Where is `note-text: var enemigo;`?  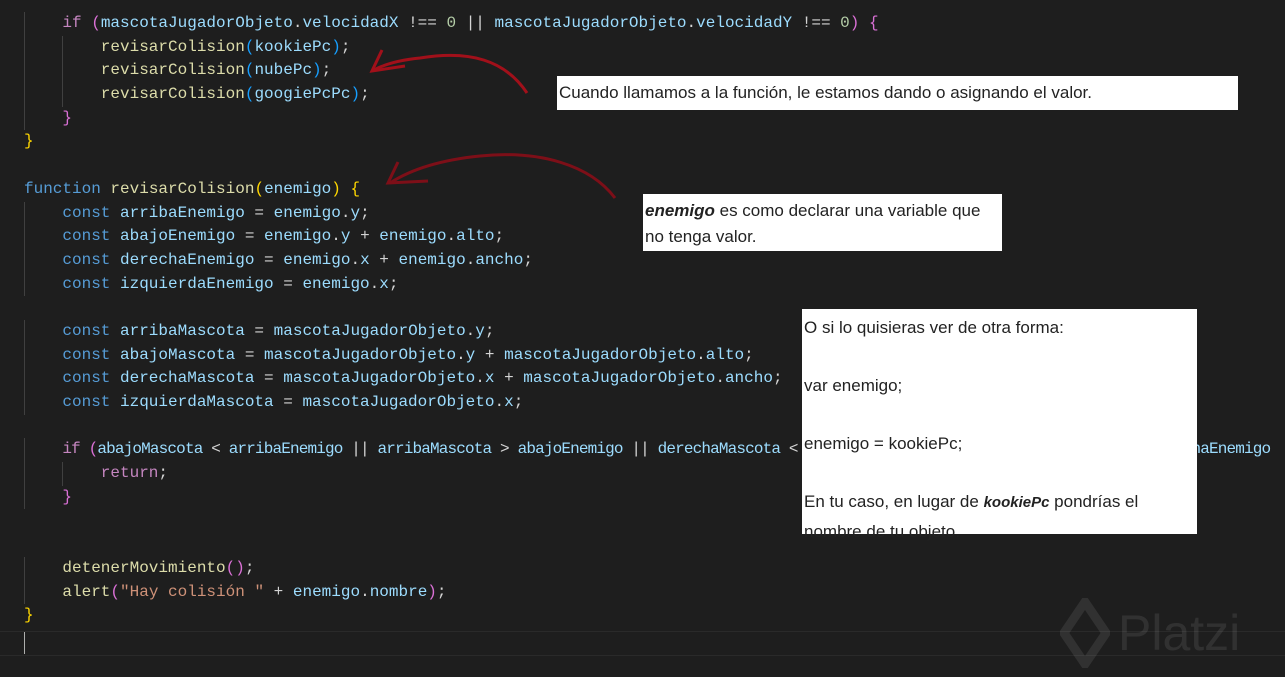 note-text: var enemigo; is located at coordinates (853, 385).